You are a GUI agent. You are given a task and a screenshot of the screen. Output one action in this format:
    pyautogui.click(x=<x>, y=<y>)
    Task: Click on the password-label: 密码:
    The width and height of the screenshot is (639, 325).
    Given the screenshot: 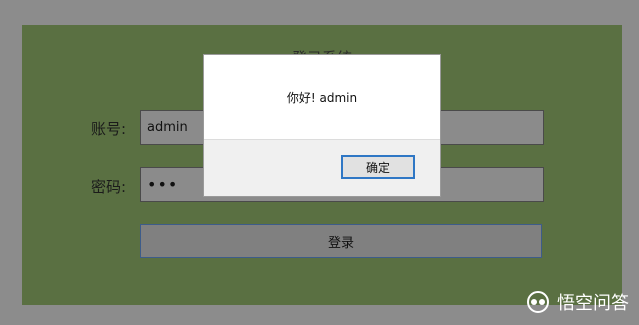 What is the action you would take?
    pyautogui.click(x=109, y=187)
    